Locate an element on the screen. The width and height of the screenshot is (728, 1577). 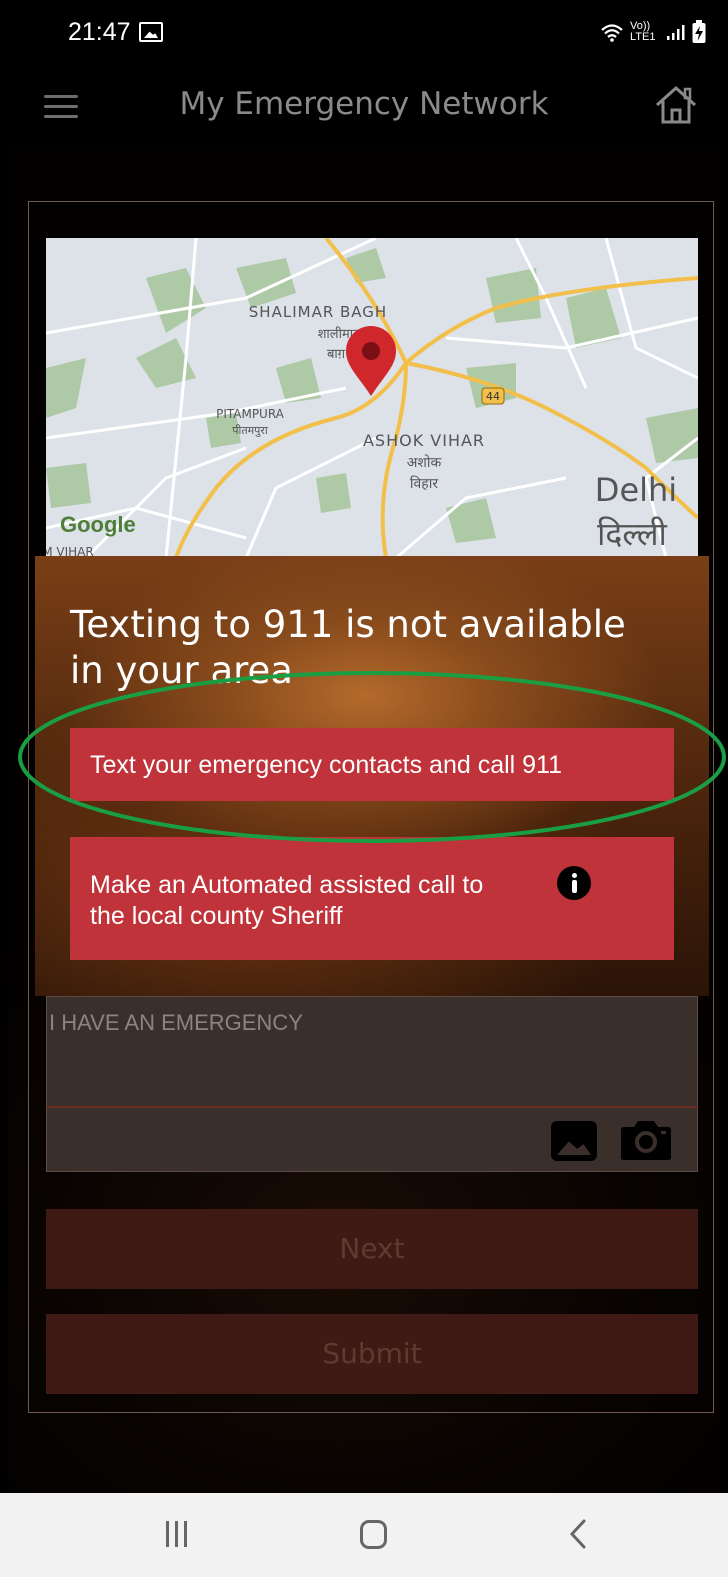
map-label-delhi: Delhi is located at coordinates (636, 490).